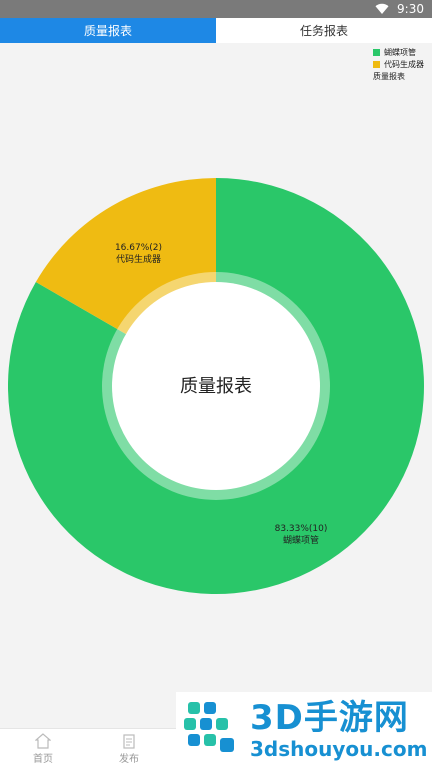 The image size is (432, 768). I want to click on legend-title: 质量报表, so click(389, 76).